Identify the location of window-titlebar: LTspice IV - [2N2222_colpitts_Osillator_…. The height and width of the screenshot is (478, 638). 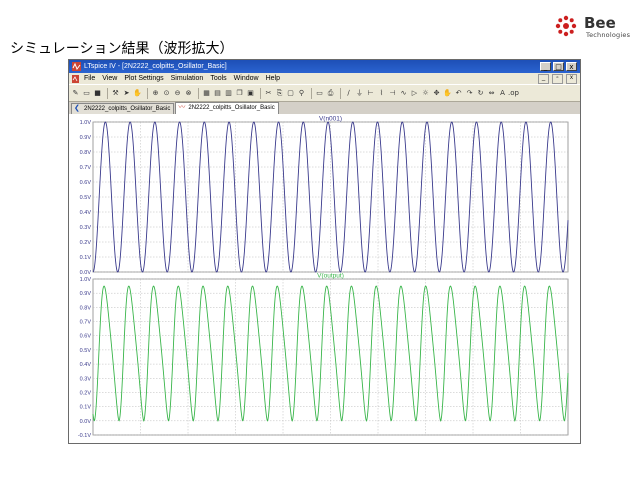
(324, 66).